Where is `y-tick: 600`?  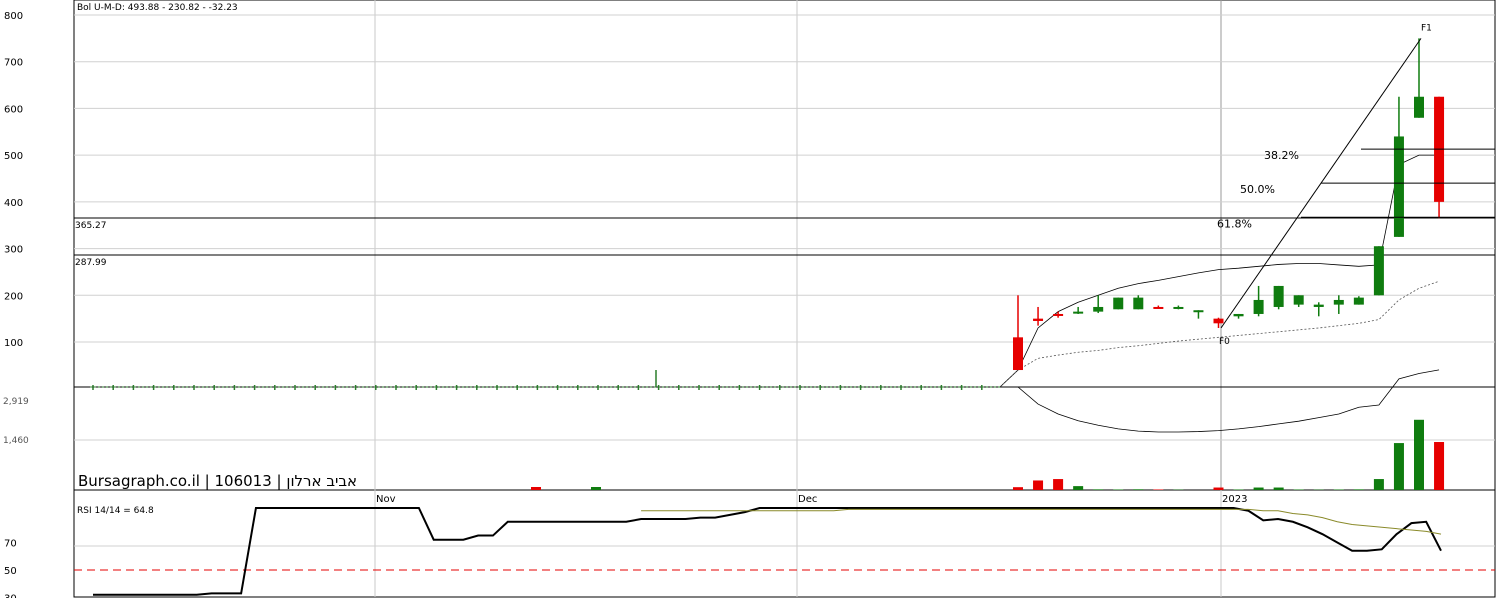
y-tick: 600 is located at coordinates (13, 109).